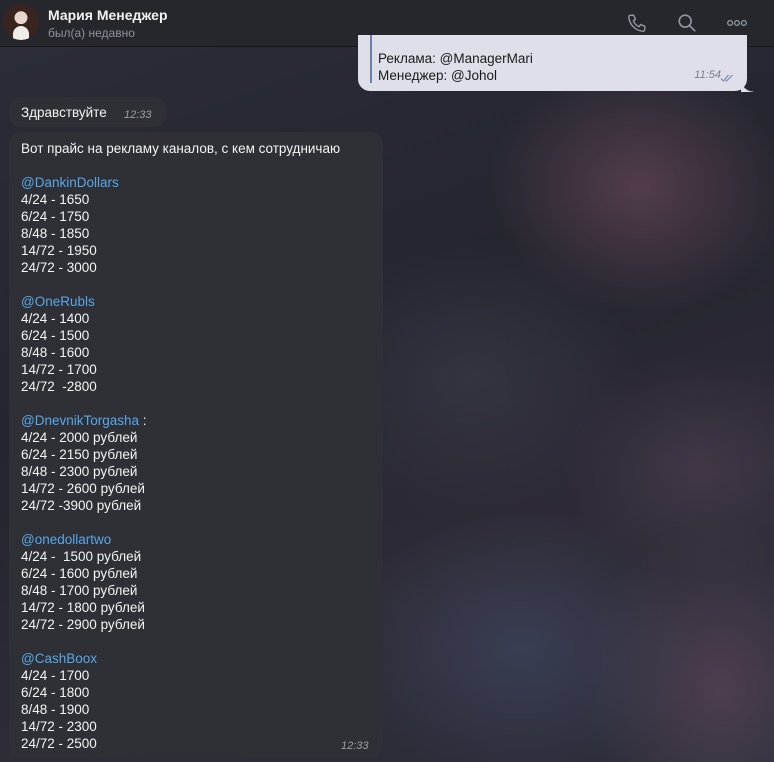 The height and width of the screenshot is (762, 774). Describe the element at coordinates (55, 675) in the screenshot. I see `price-row: 4/24 - 1700` at that location.